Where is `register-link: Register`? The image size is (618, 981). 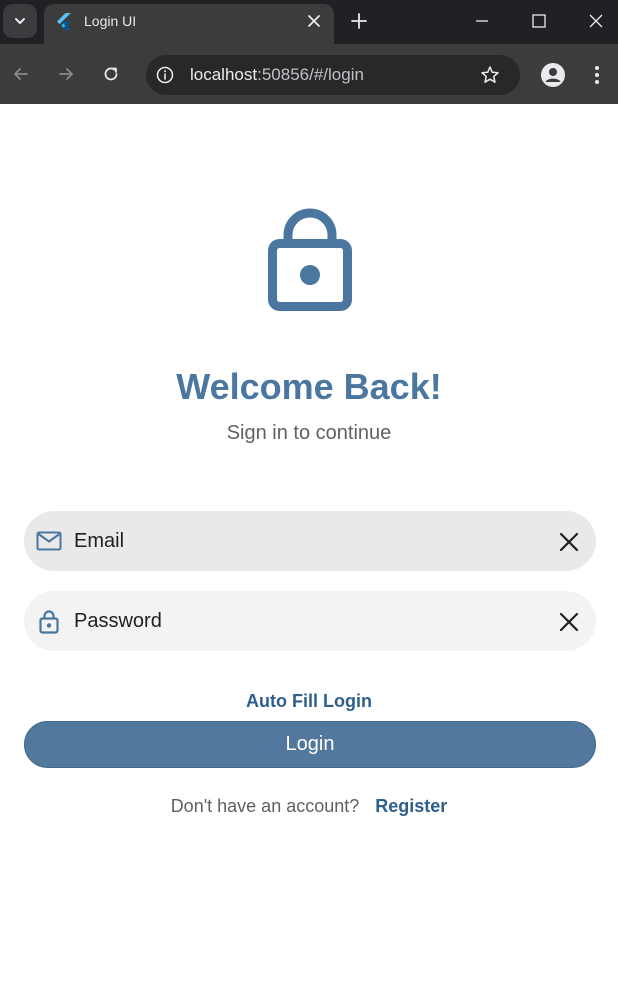 register-link: Register is located at coordinates (411, 806).